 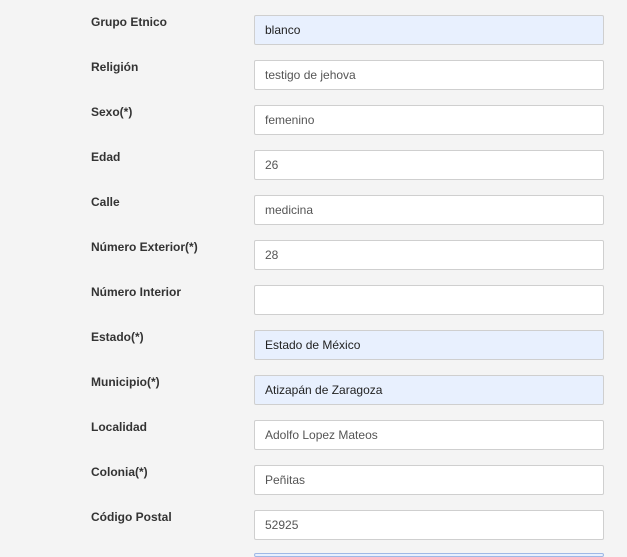 What do you see at coordinates (119, 472) in the screenshot?
I see `label-colonia: Colonia(*)` at bounding box center [119, 472].